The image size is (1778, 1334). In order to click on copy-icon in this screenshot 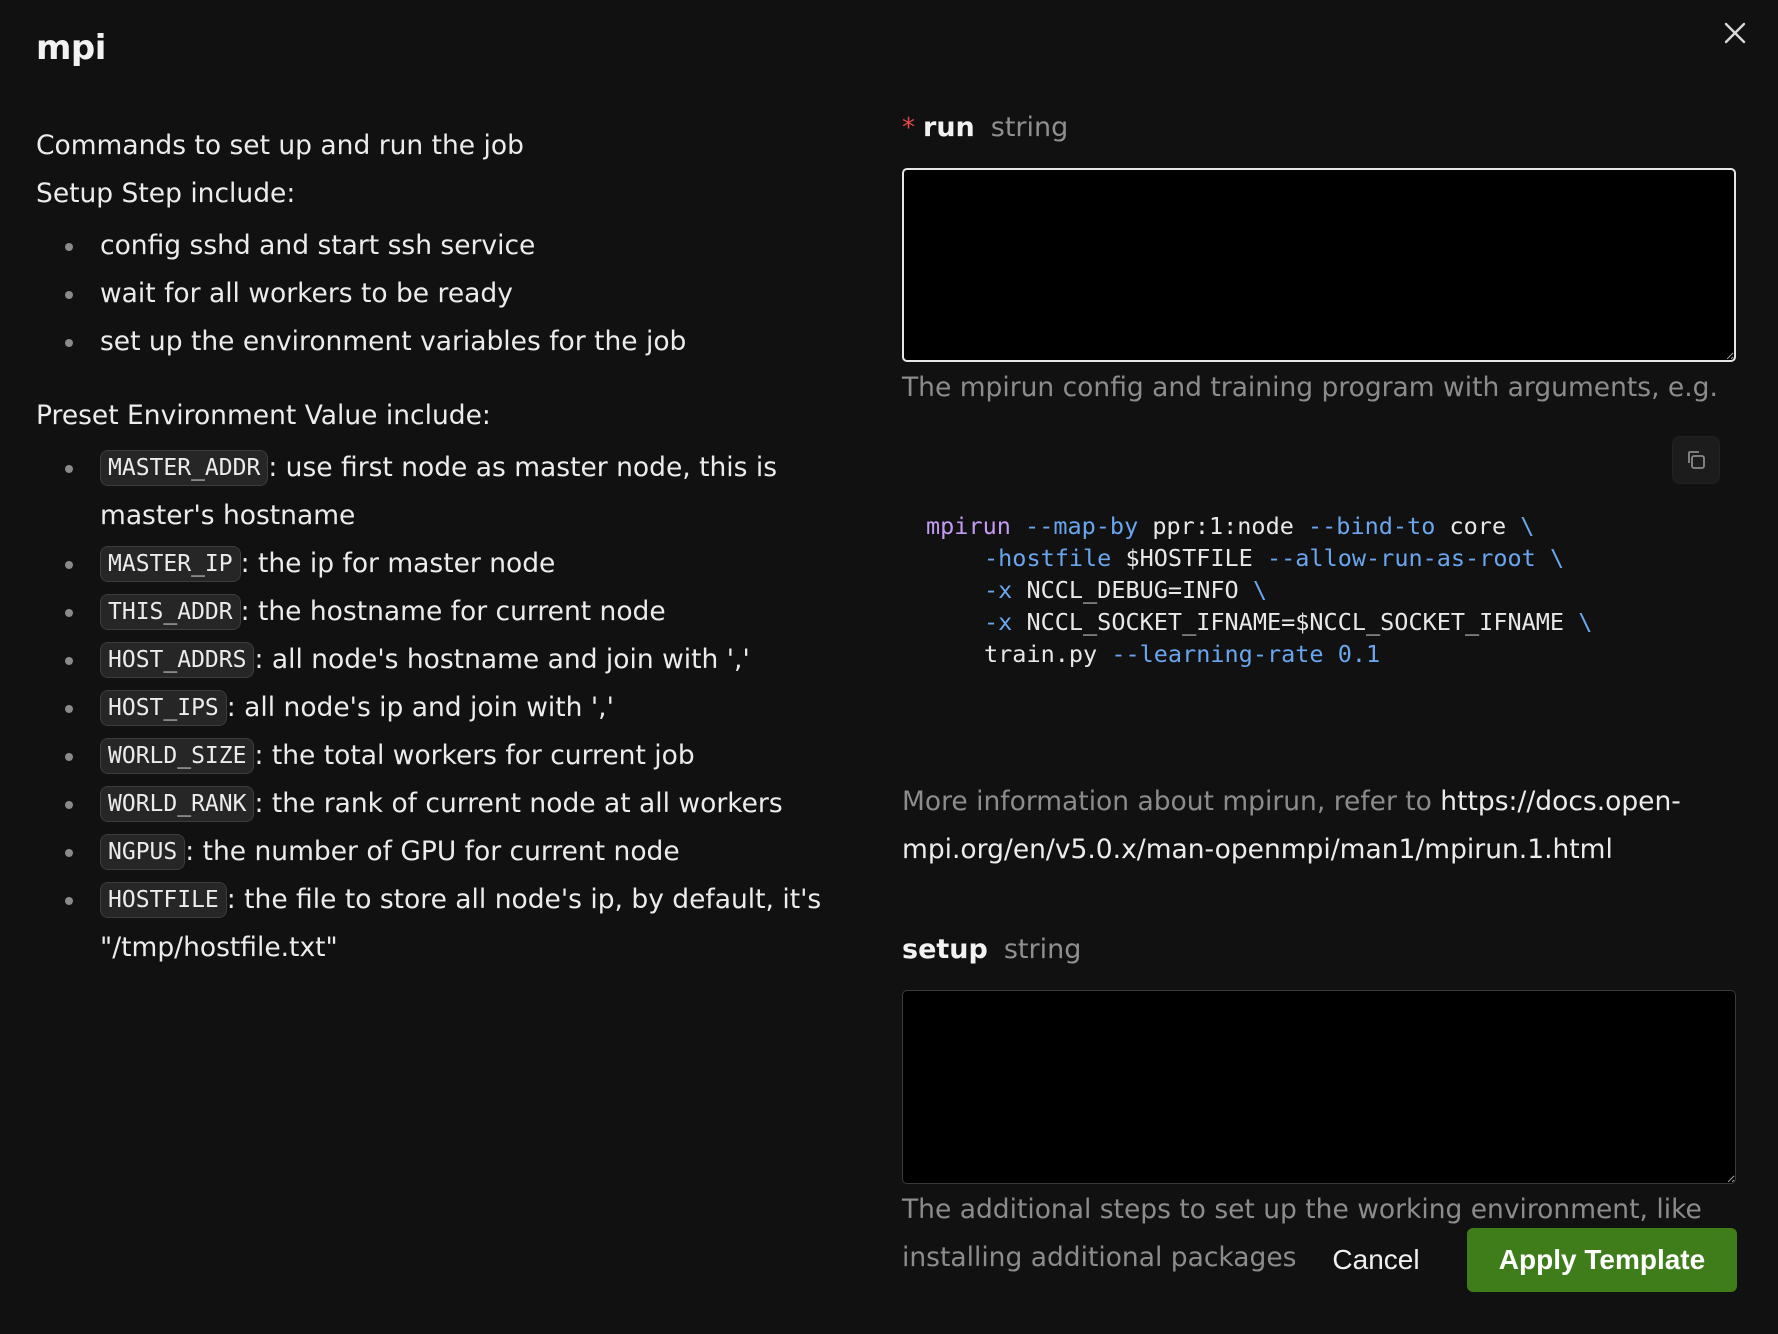, I will do `click(1696, 460)`.